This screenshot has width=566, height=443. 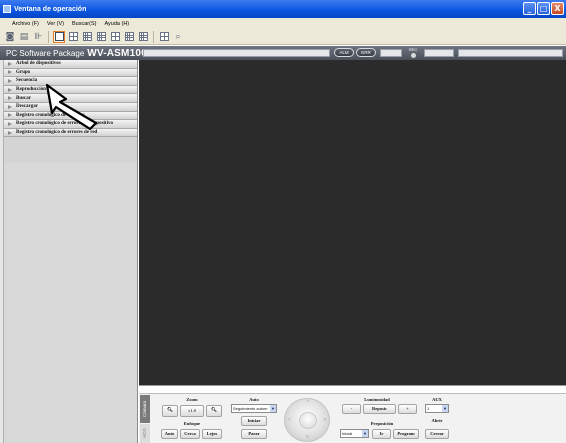 What do you see at coordinates (117, 53) in the screenshot?
I see `package-model: WV-ASM100` at bounding box center [117, 53].